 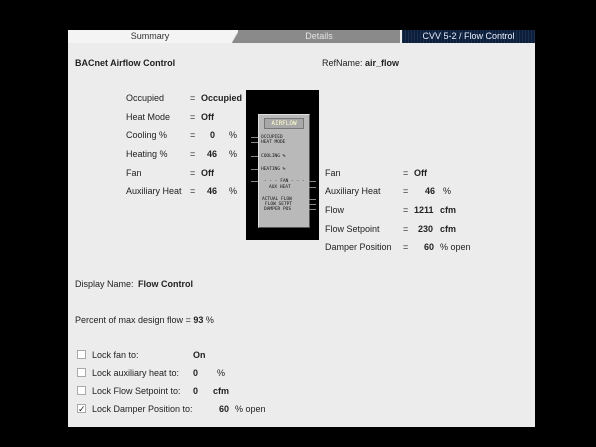 I want to click on out-aux-heat-unit: %, so click(x=447, y=191).